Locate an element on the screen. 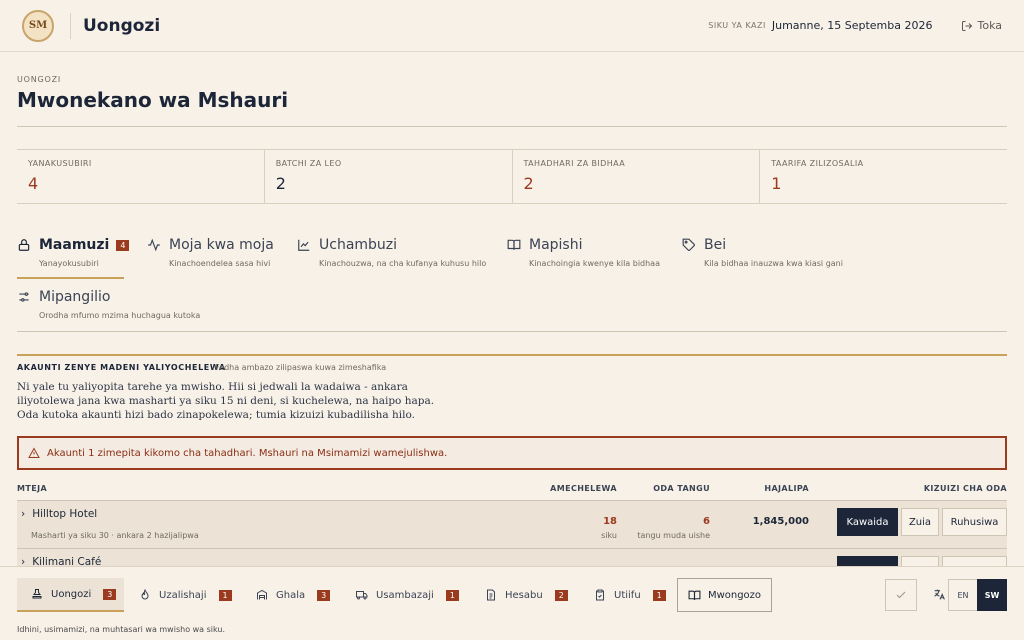 This screenshot has height=640, width=1024. confirm-button is located at coordinates (901, 595).